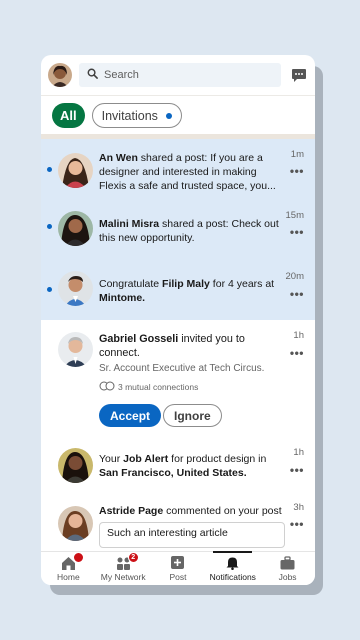  I want to click on search-bar: Search, so click(180, 75).